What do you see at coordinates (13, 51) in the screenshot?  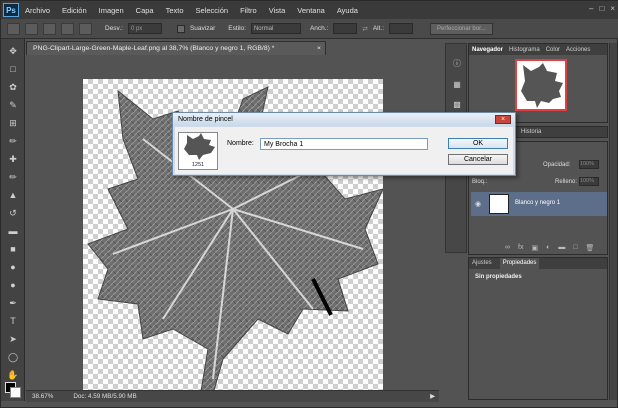 I see `move-tool-icon: ✥` at bounding box center [13, 51].